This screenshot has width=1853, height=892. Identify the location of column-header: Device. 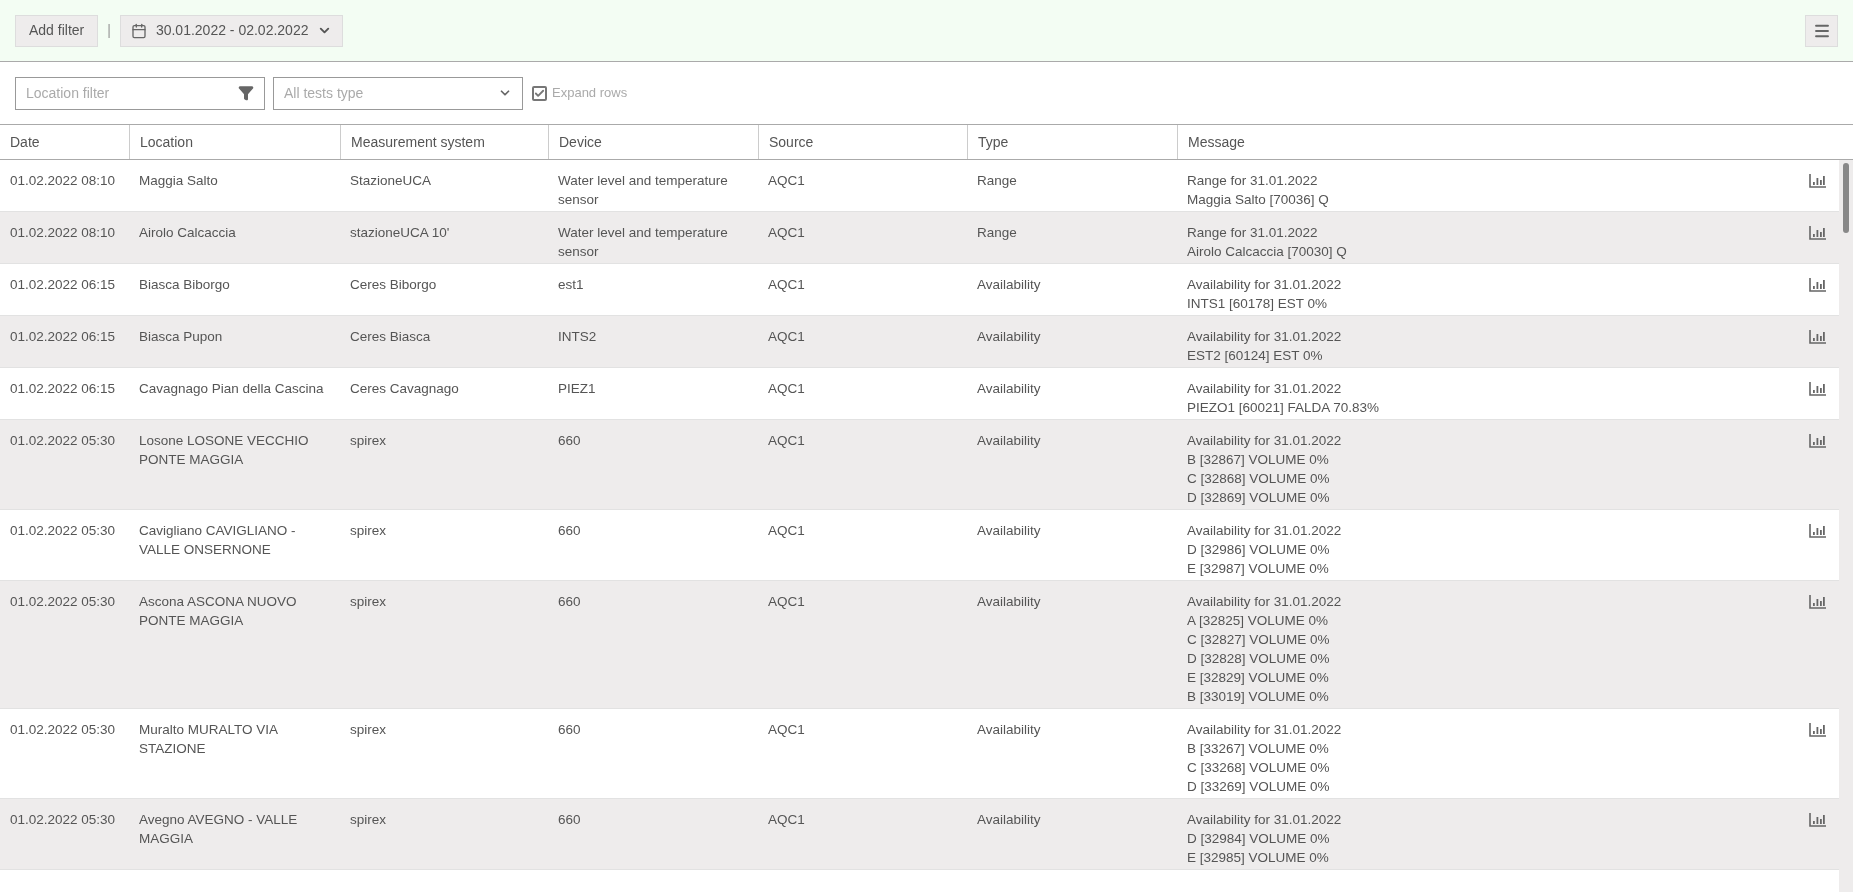
(653, 142).